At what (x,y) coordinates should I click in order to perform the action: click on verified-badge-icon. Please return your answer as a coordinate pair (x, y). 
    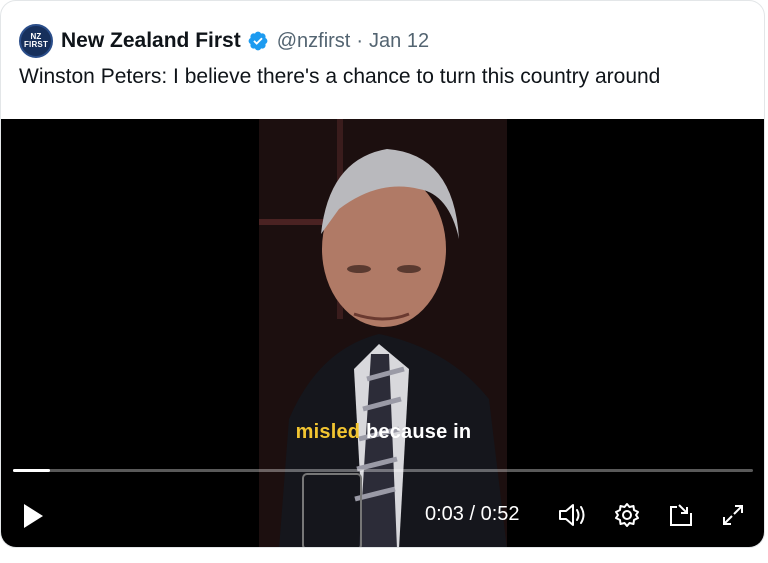
    Looking at the image, I should click on (258, 41).